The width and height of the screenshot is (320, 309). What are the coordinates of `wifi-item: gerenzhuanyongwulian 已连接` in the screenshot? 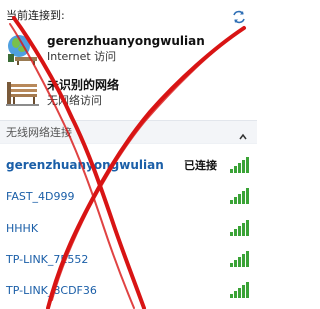 It's located at (128, 167).